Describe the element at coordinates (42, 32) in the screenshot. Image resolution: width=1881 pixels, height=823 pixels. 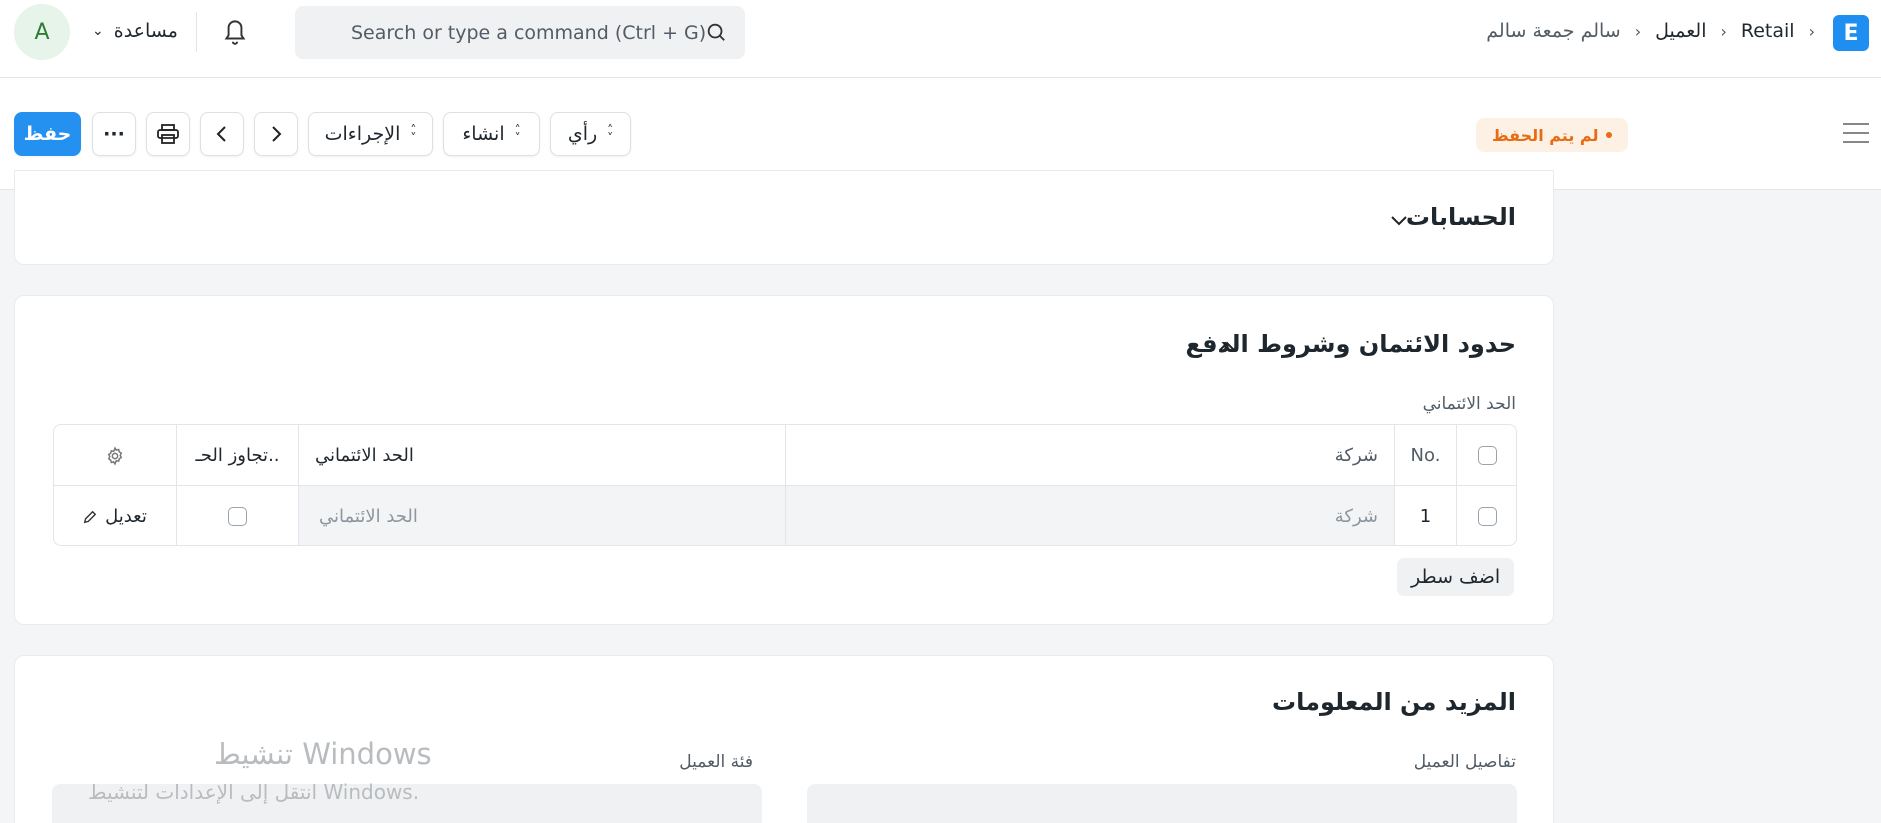
I see `avatar: A` at that location.